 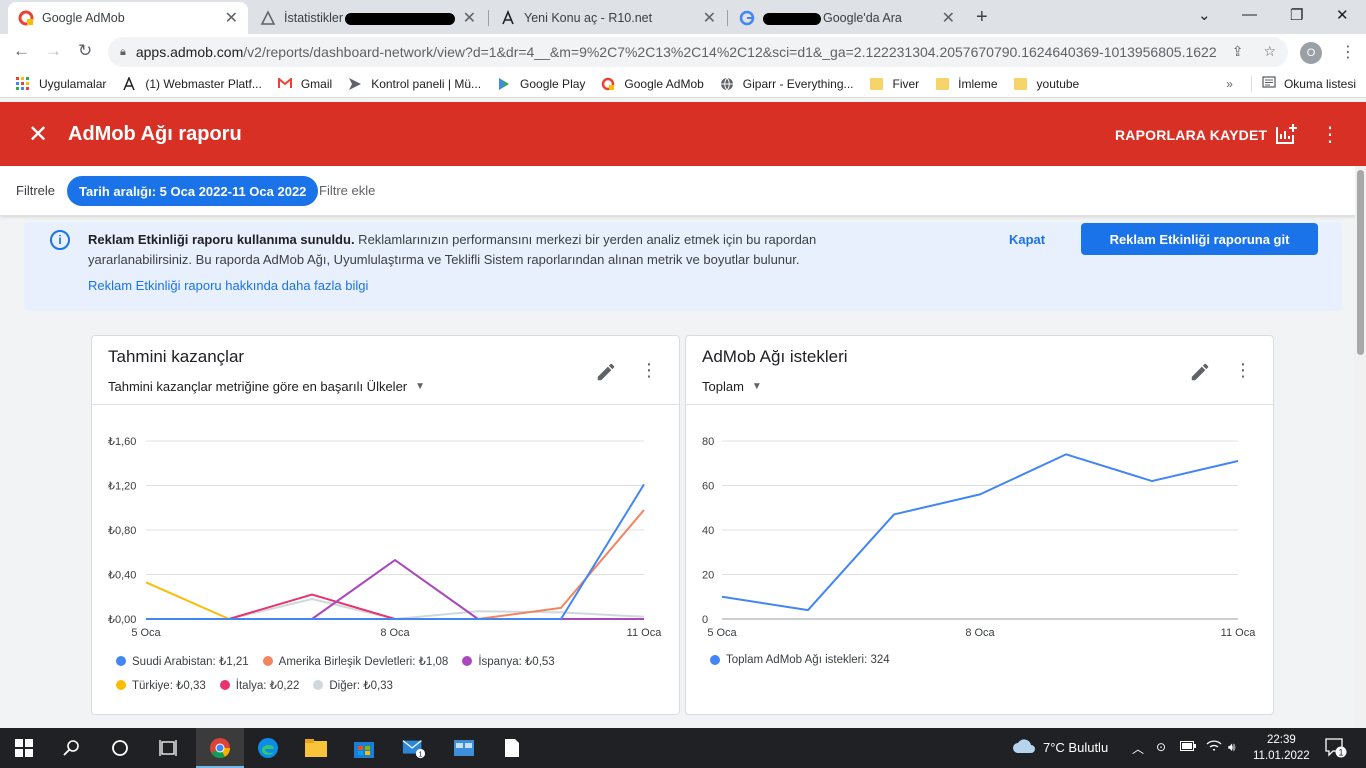 What do you see at coordinates (540, 84) in the screenshot?
I see `bookmark-google-play: Google Play` at bounding box center [540, 84].